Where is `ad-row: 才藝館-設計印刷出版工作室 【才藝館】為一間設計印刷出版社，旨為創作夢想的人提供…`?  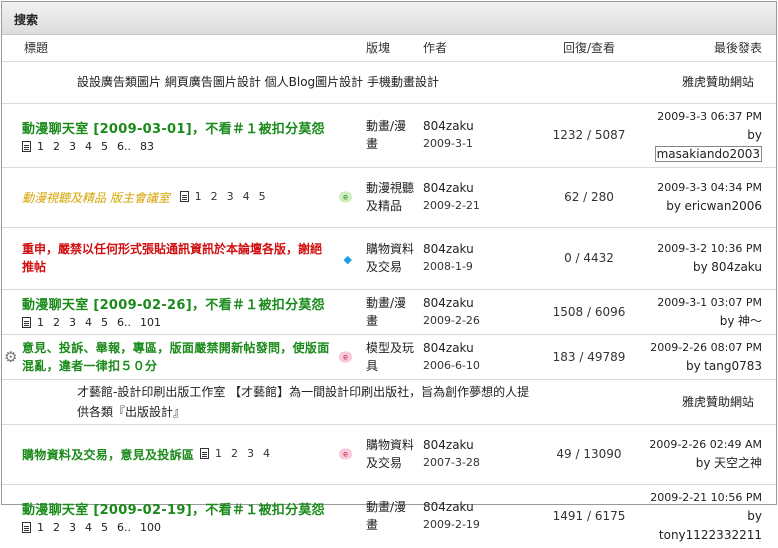
ad-row: 才藝館-設計印刷出版工作室 【才藝館】為一間設計印刷出版社，旨為創作夢想的人提供… is located at coordinates (389, 402).